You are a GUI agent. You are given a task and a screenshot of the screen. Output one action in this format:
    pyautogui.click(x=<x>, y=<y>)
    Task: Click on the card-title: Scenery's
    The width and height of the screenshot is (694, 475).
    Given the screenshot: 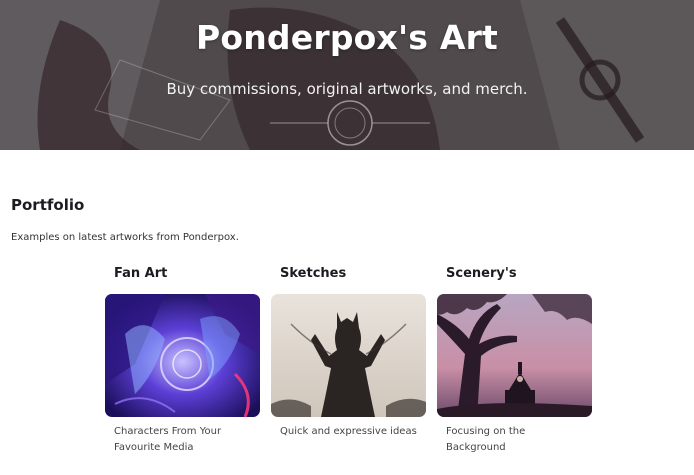 What is the action you would take?
    pyautogui.click(x=481, y=273)
    